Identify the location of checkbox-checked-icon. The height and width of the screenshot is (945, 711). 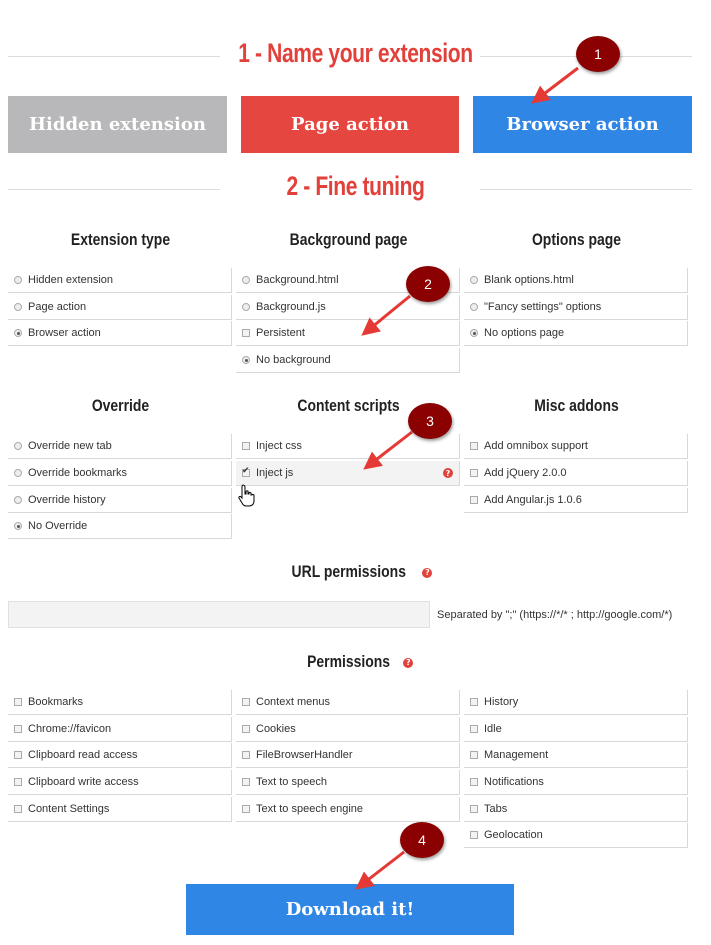
(246, 471).